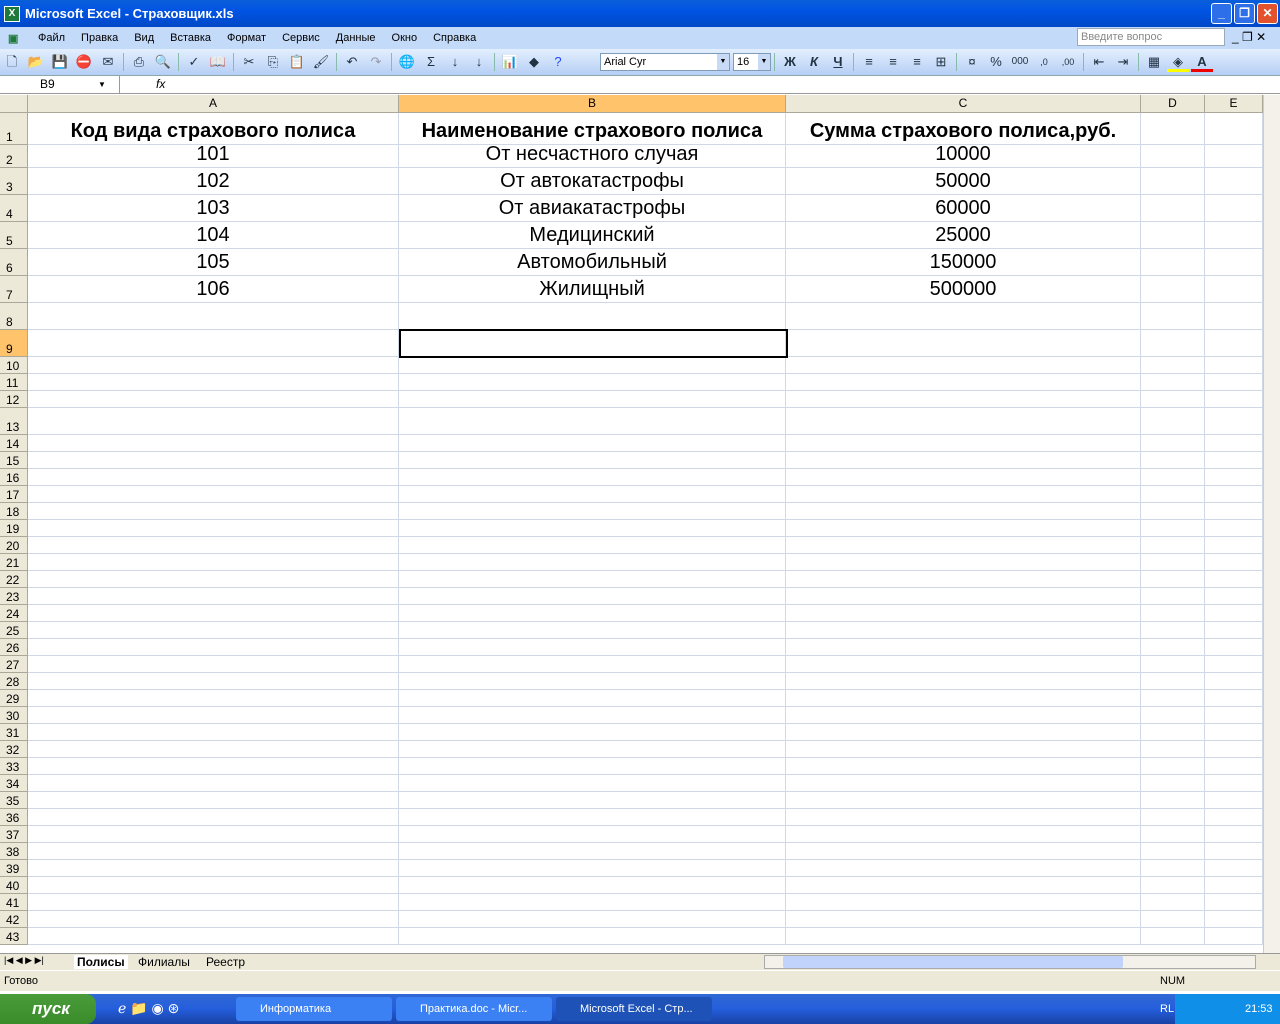 The width and height of the screenshot is (1280, 1024). I want to click on cell: 104, so click(213, 235).